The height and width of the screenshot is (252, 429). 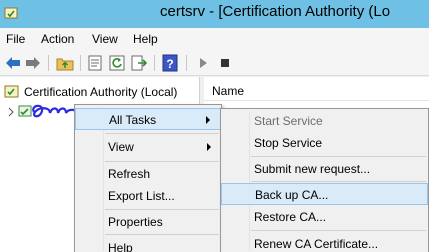 I want to click on menu-view: View, so click(x=105, y=39).